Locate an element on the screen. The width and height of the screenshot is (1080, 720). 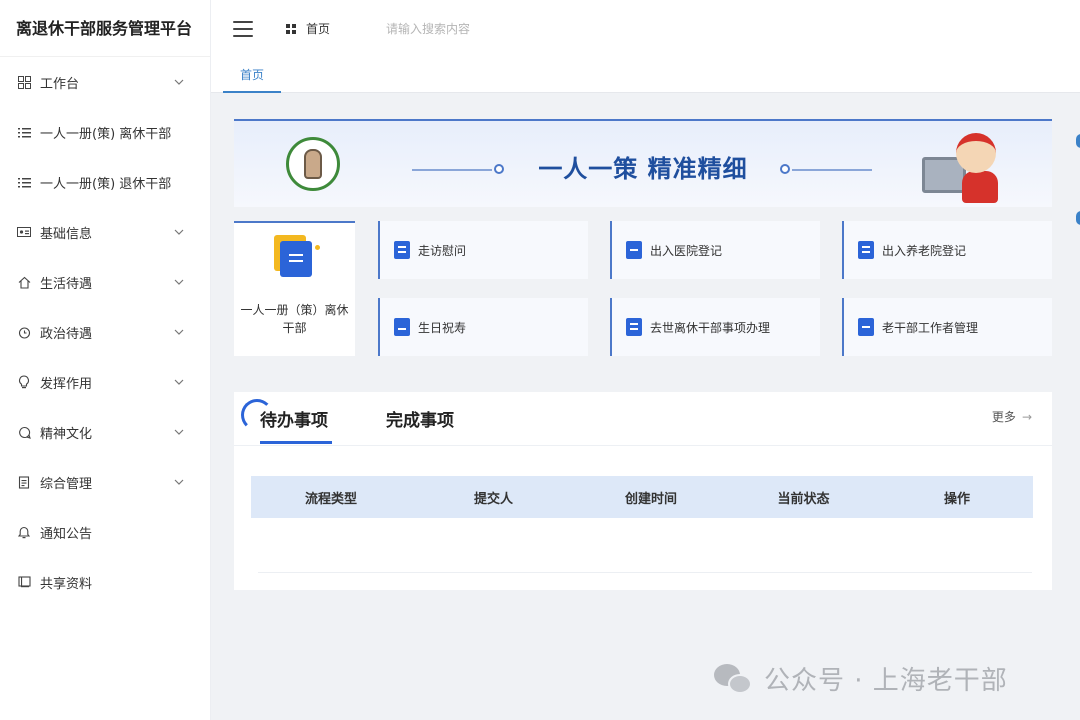
sidebar-item-label: 生活待遇 is located at coordinates (66, 284).